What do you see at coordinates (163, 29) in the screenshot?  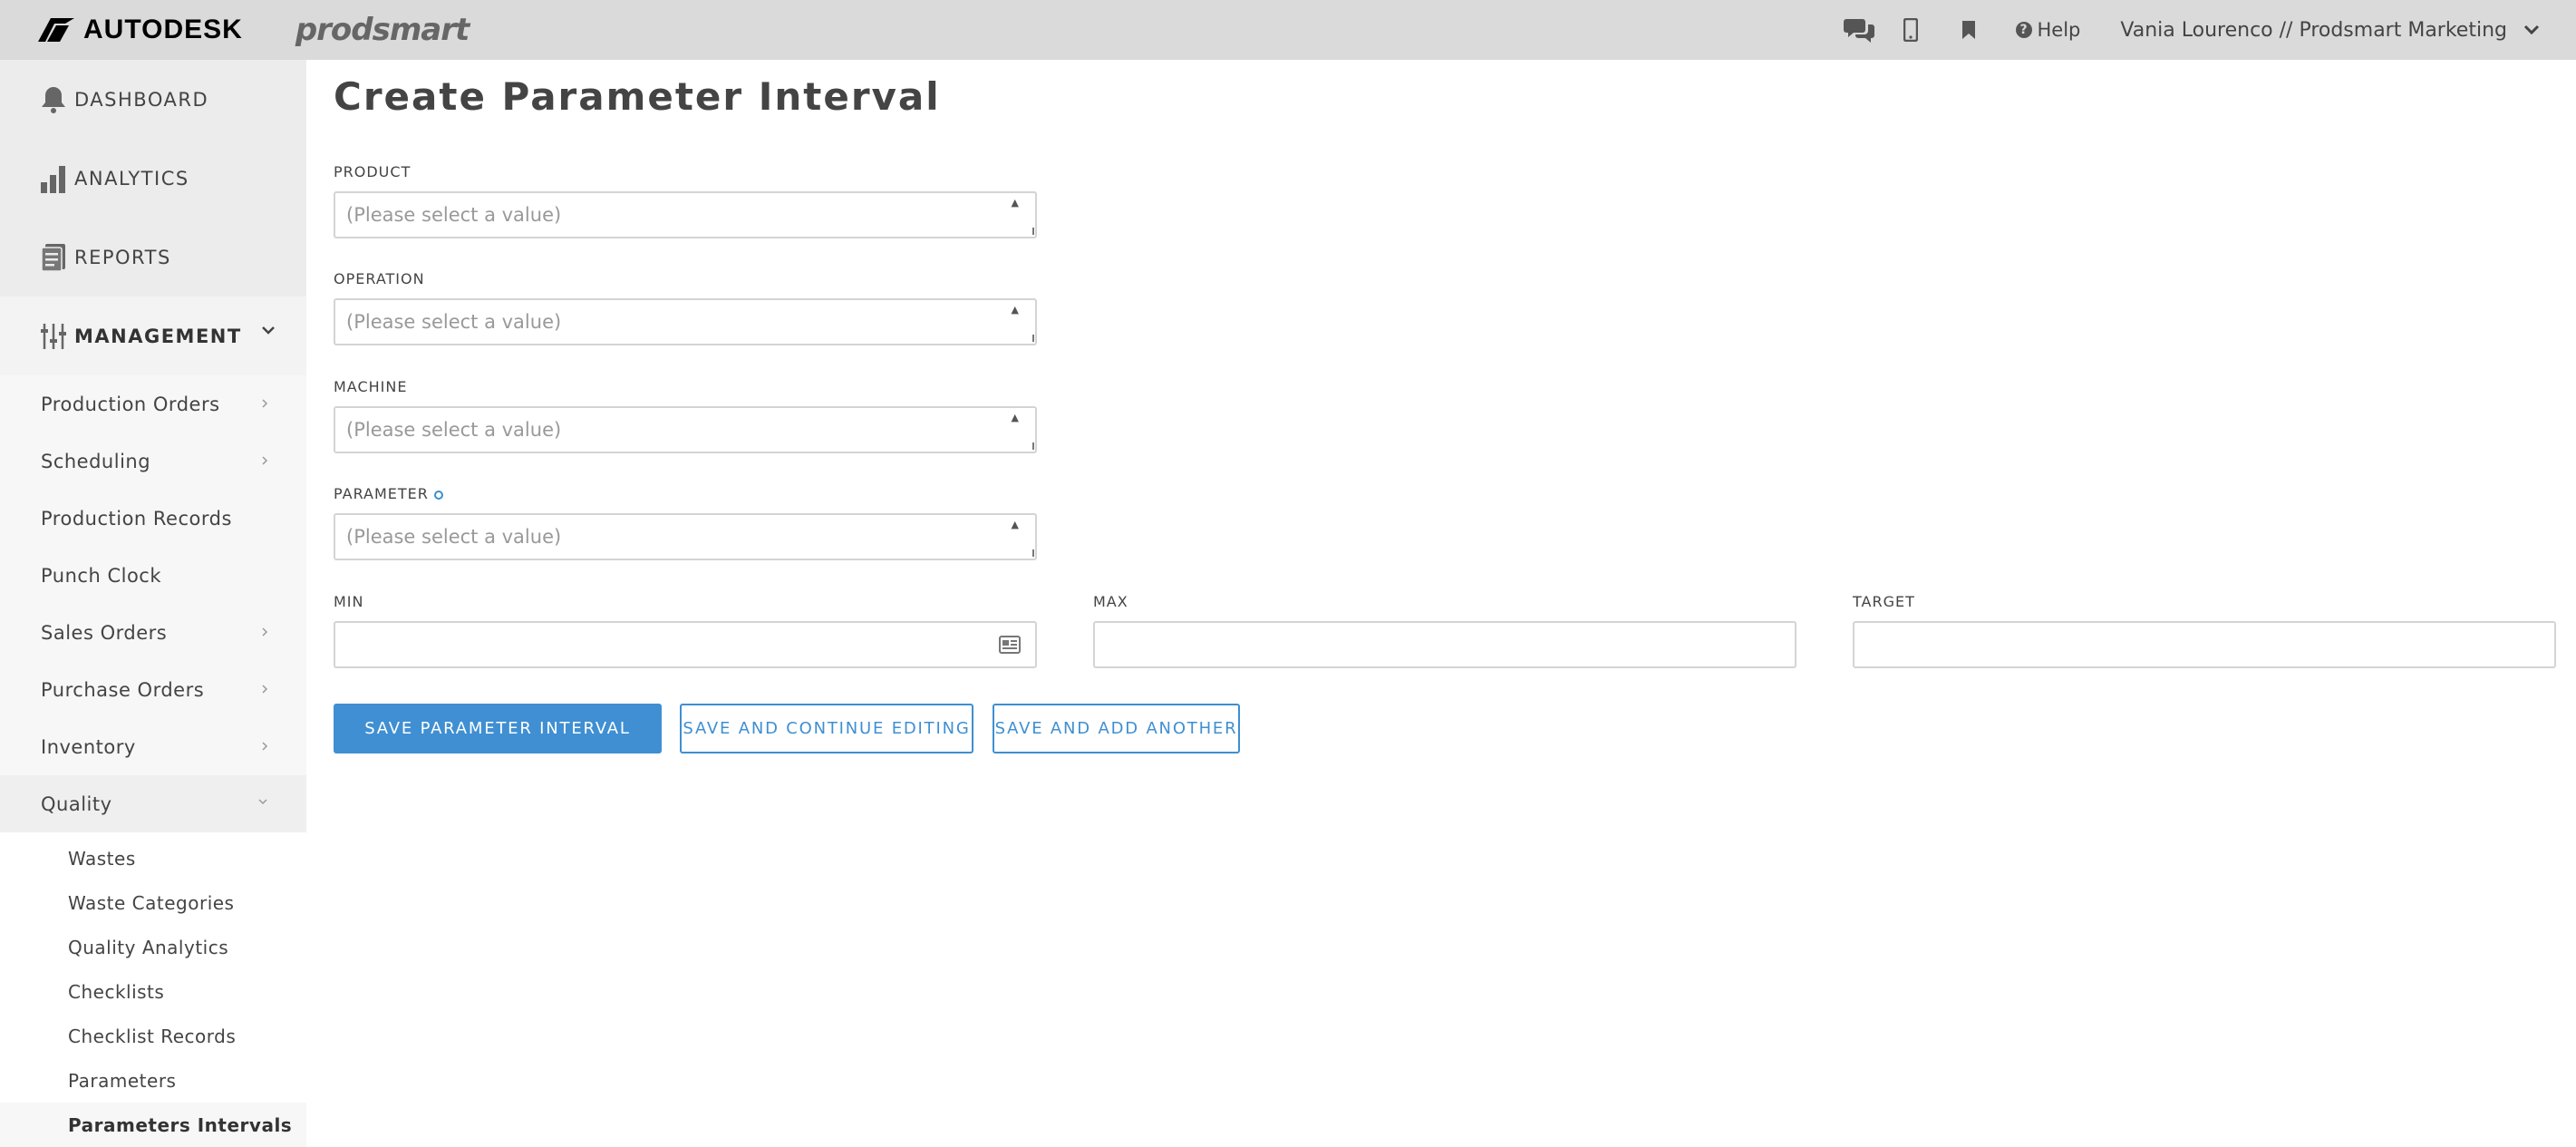 I see `brand-name: AUTODESK` at bounding box center [163, 29].